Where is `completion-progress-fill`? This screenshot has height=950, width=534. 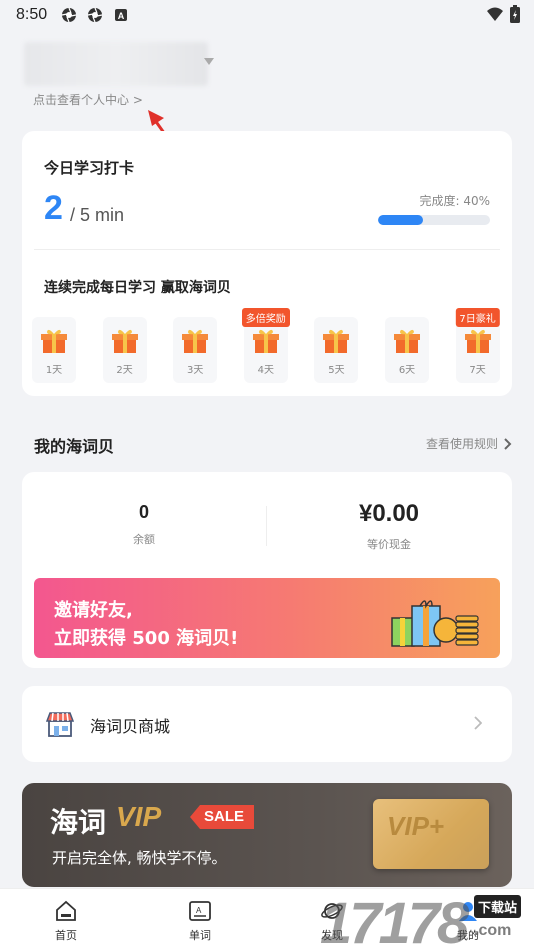 completion-progress-fill is located at coordinates (400, 220).